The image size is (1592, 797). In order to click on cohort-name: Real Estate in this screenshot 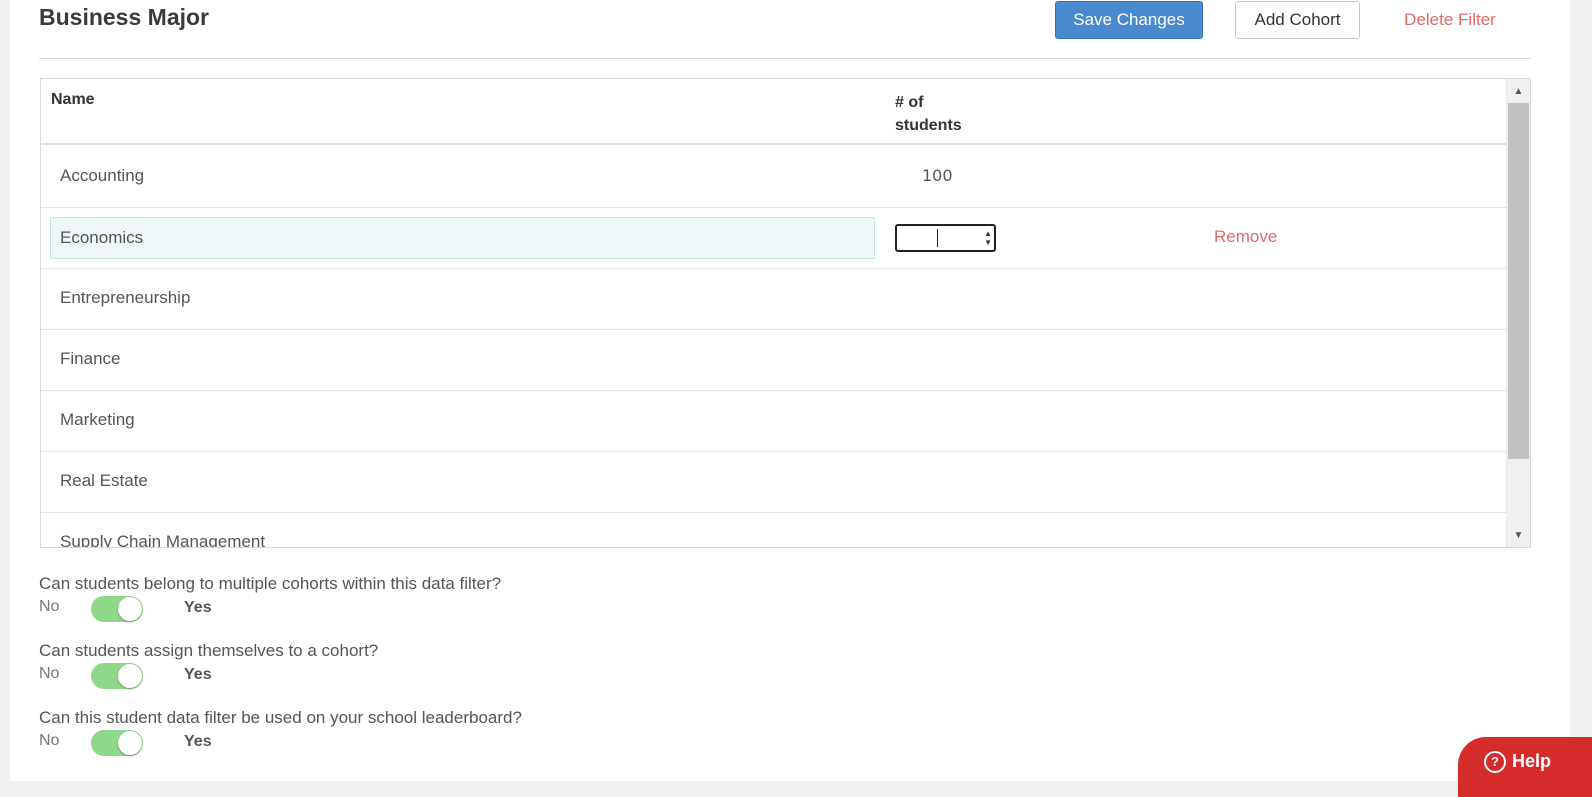, I will do `click(104, 480)`.